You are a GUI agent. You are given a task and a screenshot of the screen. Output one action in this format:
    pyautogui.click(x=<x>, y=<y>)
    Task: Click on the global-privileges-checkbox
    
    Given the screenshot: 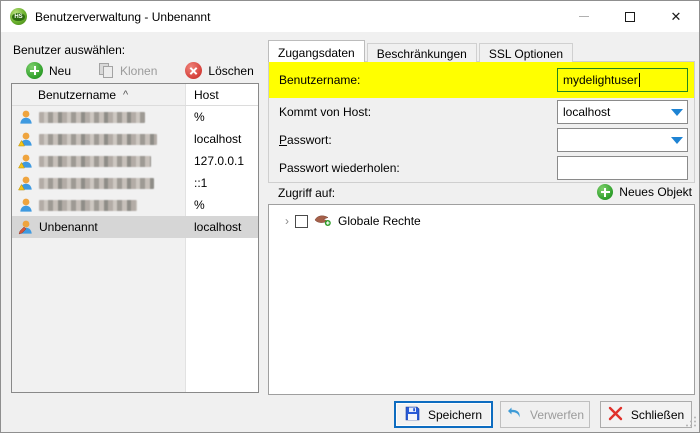 What is the action you would take?
    pyautogui.click(x=301, y=221)
    